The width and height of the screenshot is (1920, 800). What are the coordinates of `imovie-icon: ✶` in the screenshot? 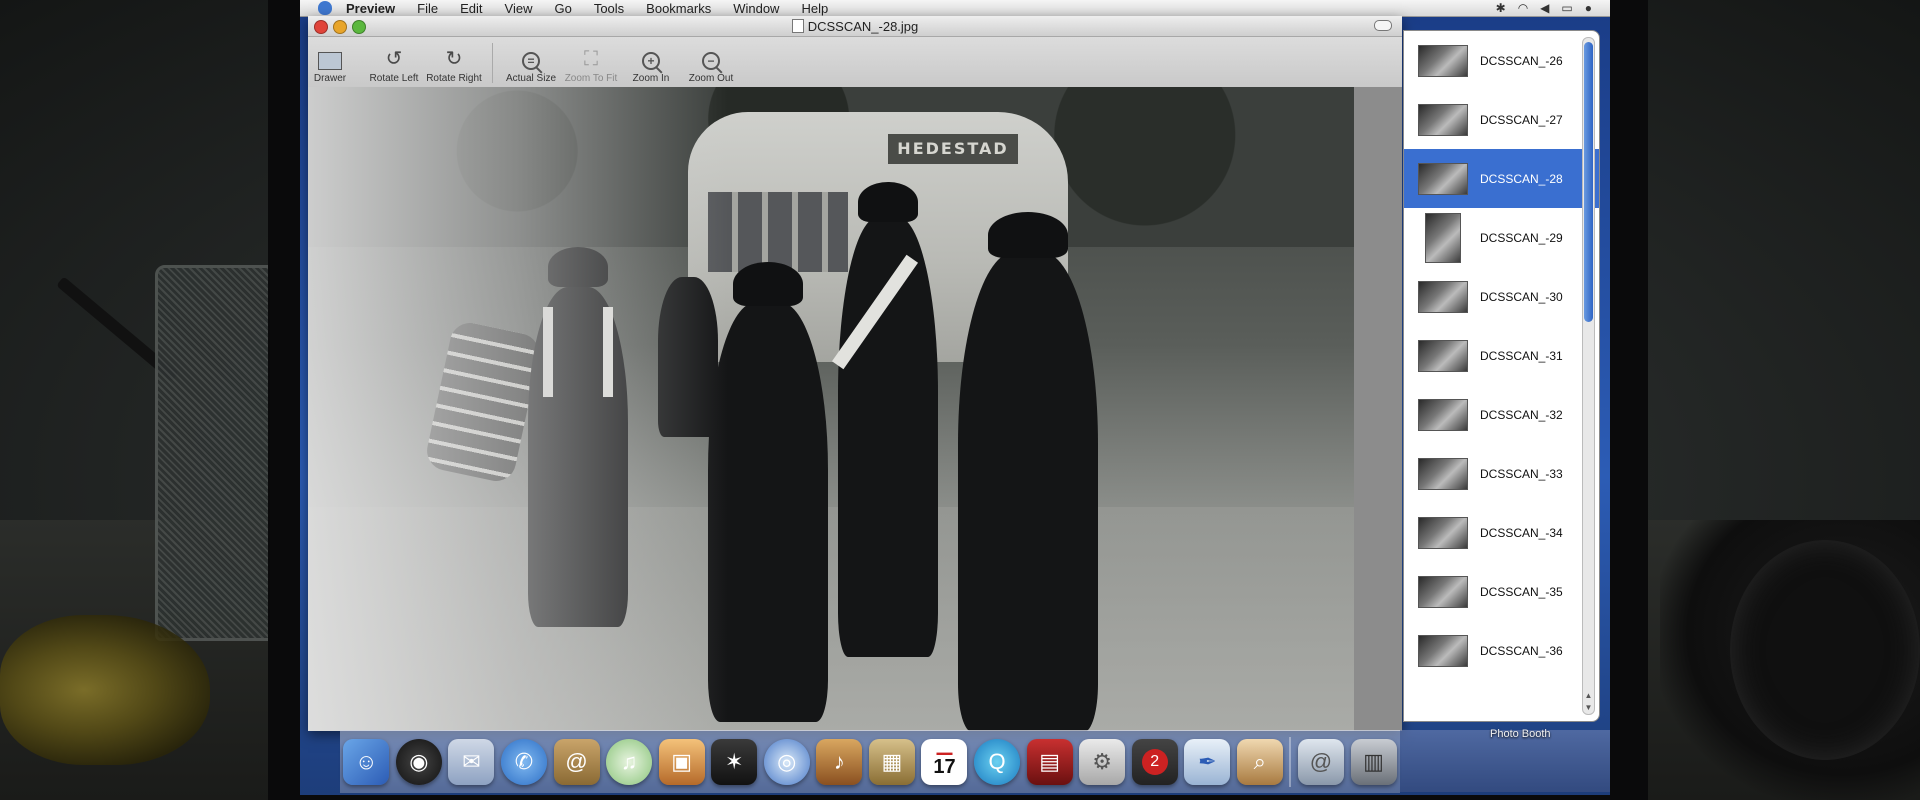 It's located at (734, 762).